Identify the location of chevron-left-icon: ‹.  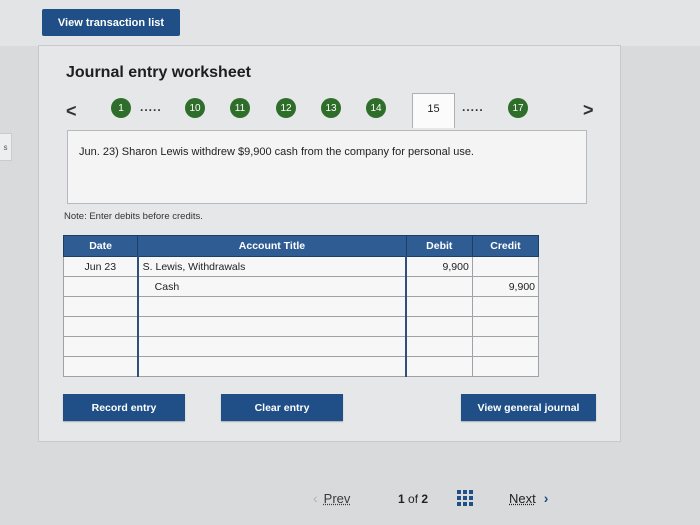
(315, 498).